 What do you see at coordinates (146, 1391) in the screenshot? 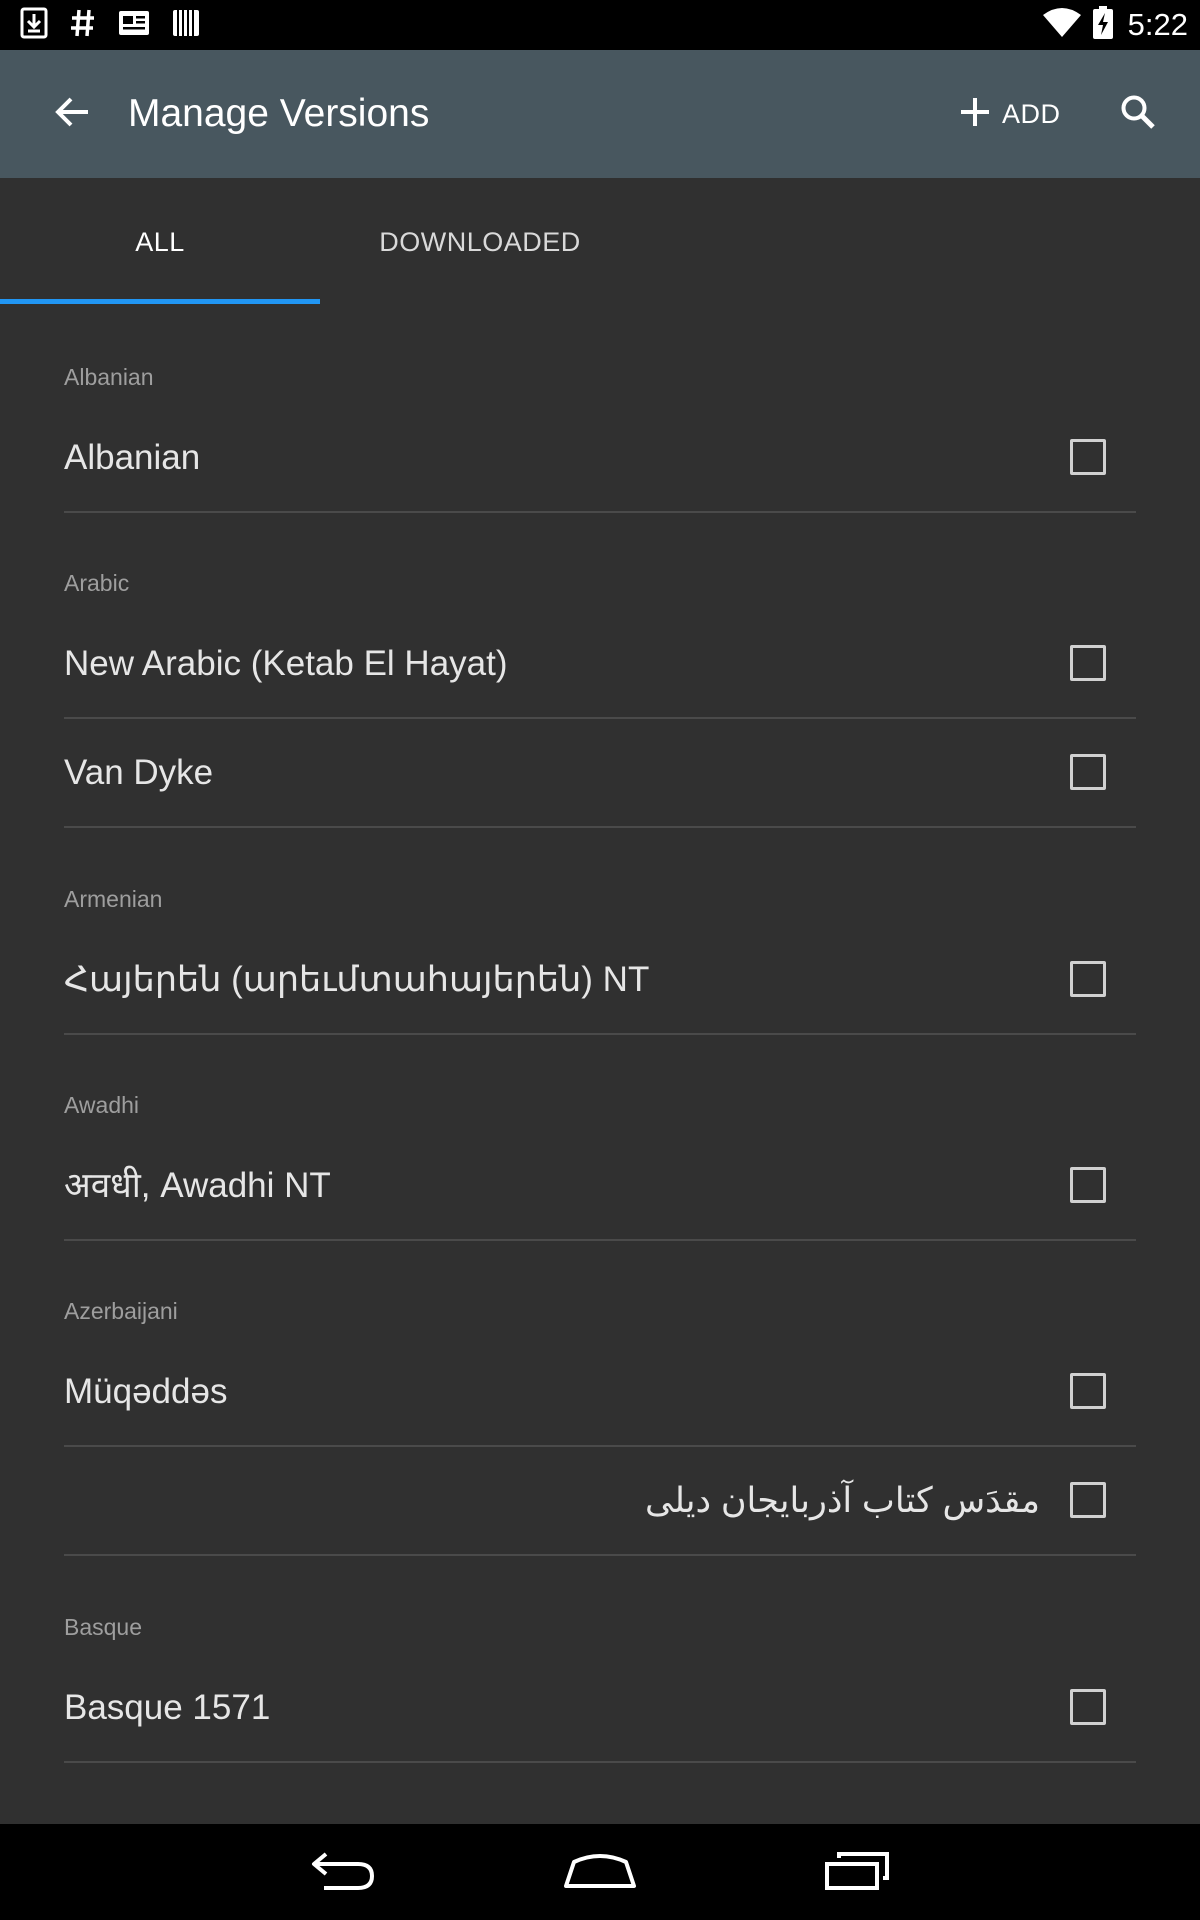
I see `version-label: Müqəddəs` at bounding box center [146, 1391].